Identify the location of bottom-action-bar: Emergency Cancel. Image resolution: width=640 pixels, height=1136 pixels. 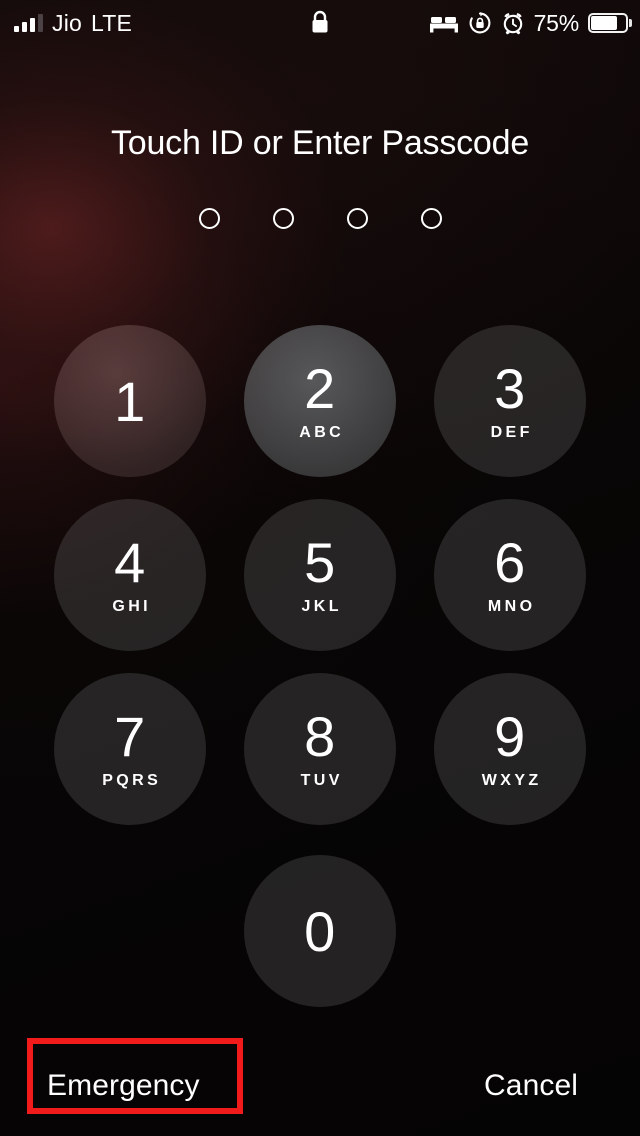
(320, 1086).